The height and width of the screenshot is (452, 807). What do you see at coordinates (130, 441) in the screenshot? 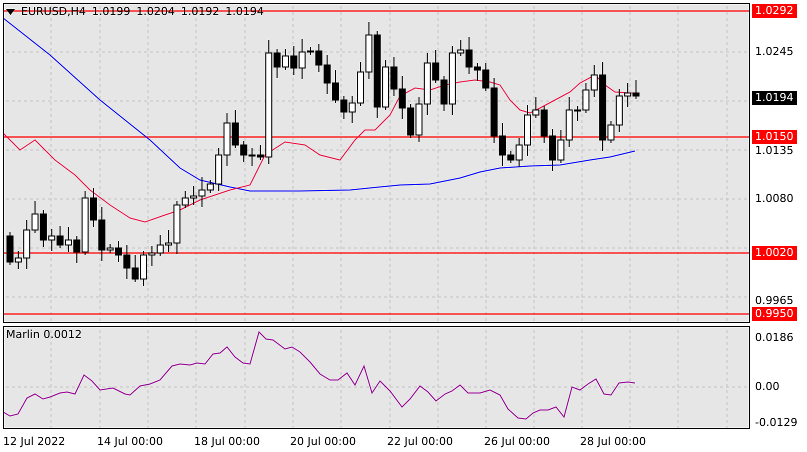
I see `time-axis-label: 14 Jul 00:00` at bounding box center [130, 441].